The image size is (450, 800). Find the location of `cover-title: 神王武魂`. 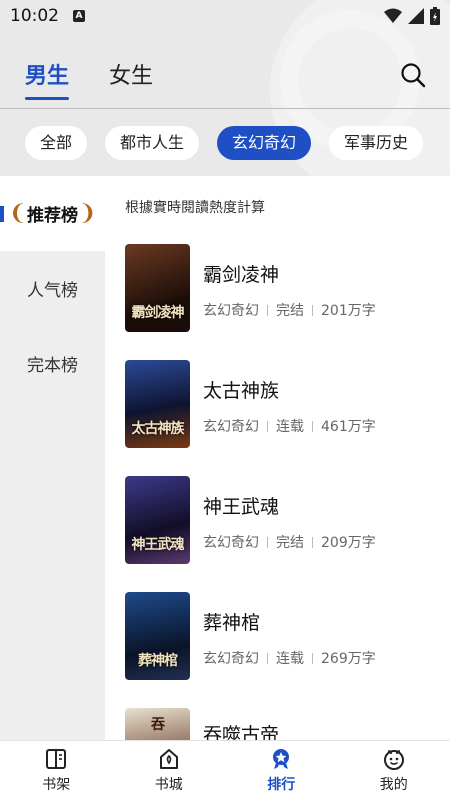

cover-title: 神王武魂 is located at coordinates (158, 545).